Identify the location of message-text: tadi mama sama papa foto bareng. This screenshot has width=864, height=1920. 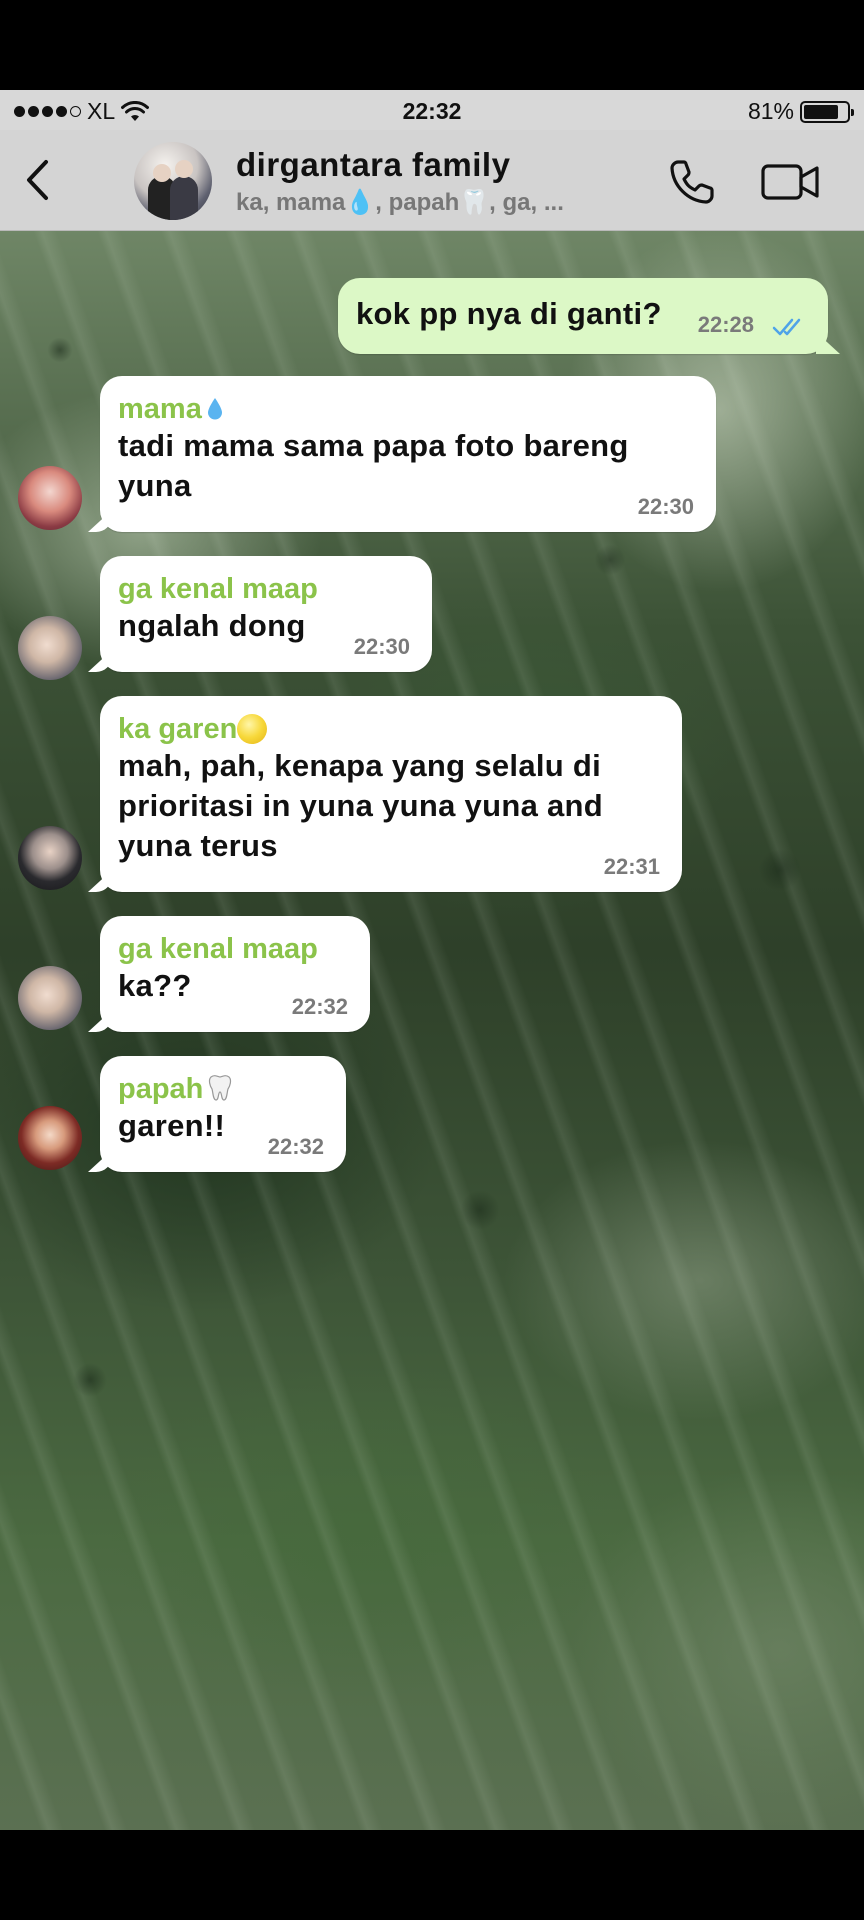
(373, 445).